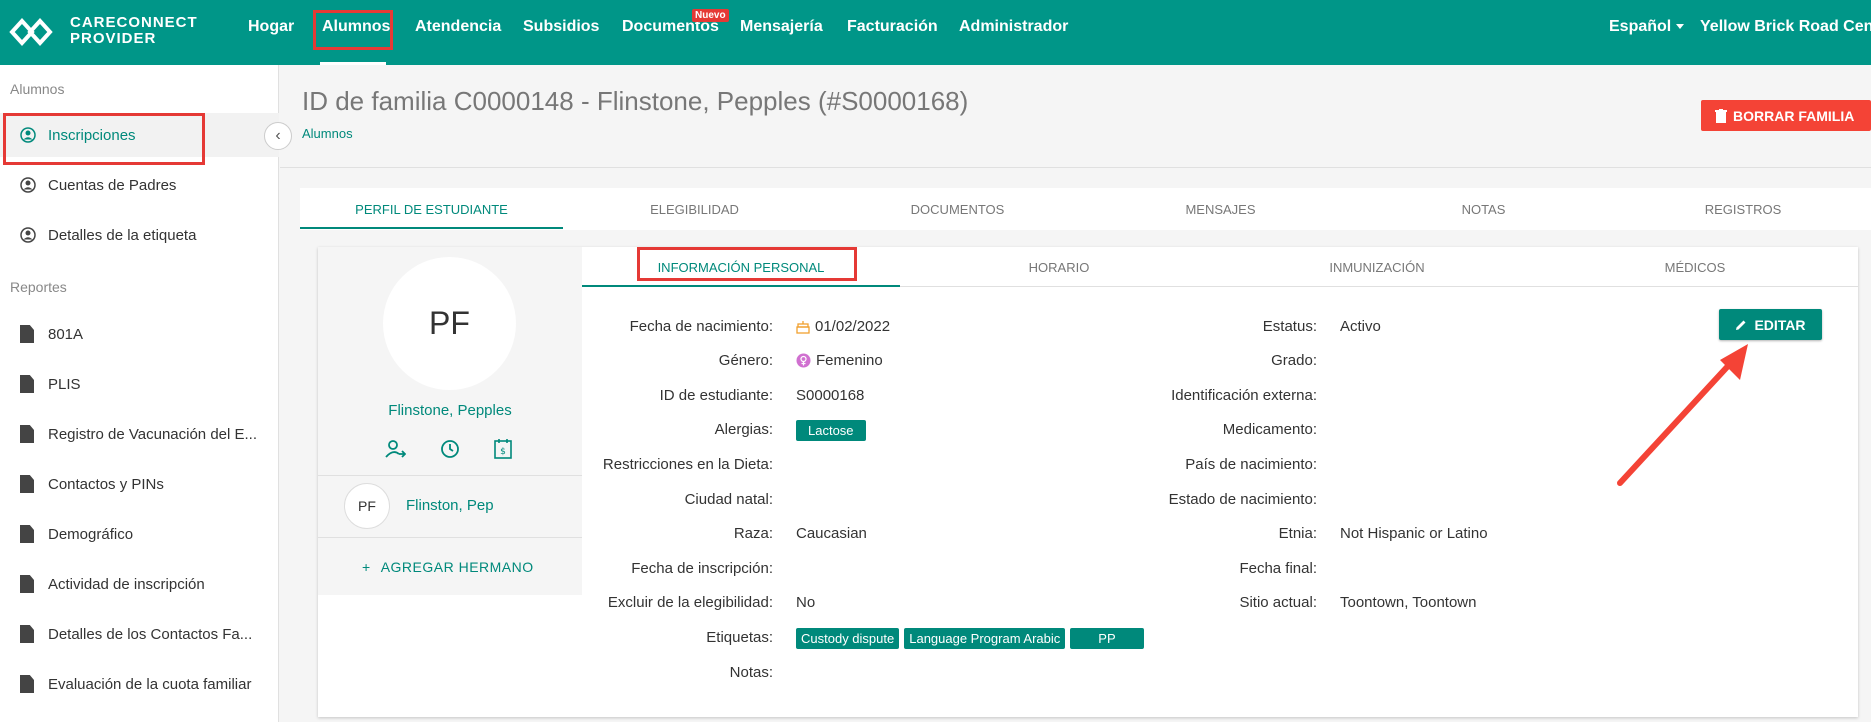  I want to click on edit-button: EDITAR, so click(1770, 324).